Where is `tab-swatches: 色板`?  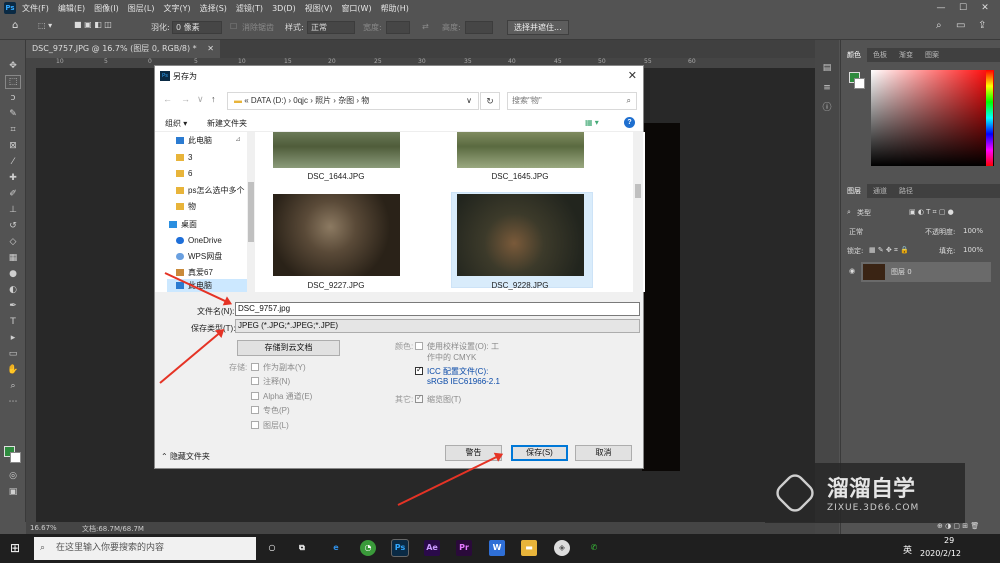
tab-swatches: 色板 is located at coordinates (880, 55).